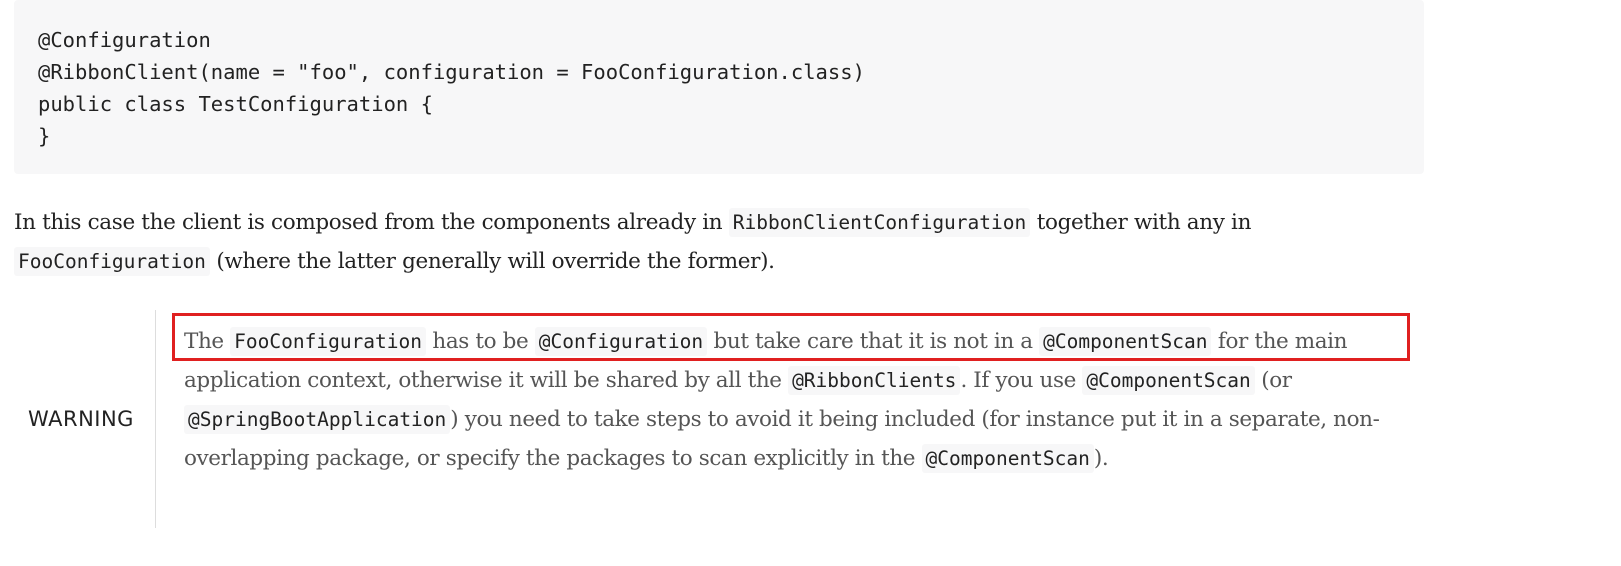 The width and height of the screenshot is (1621, 566). Describe the element at coordinates (1141, 222) in the screenshot. I see `paragraph-text: together with any in` at that location.